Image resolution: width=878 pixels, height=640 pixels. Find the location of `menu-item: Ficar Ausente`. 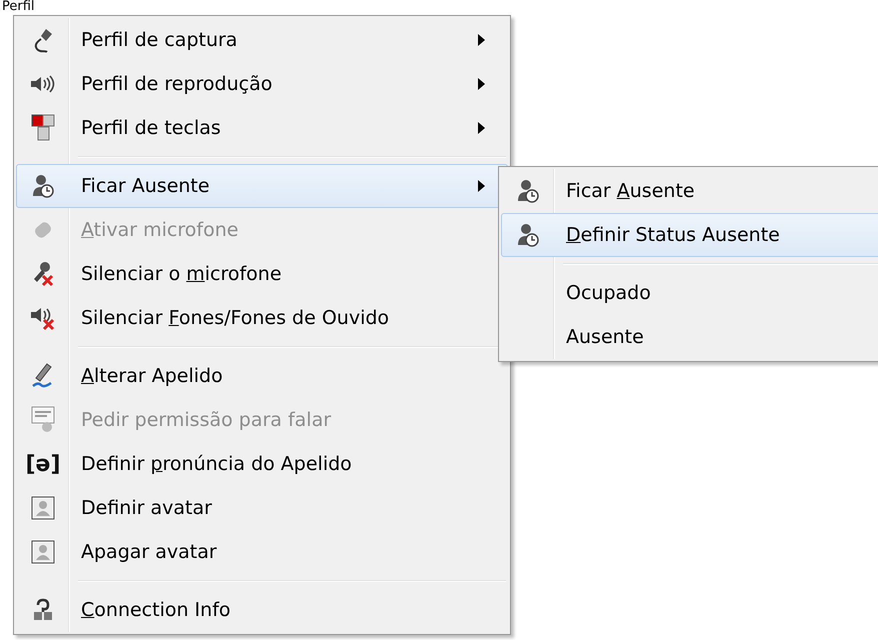

menu-item: Ficar Ausente is located at coordinates (262, 186).